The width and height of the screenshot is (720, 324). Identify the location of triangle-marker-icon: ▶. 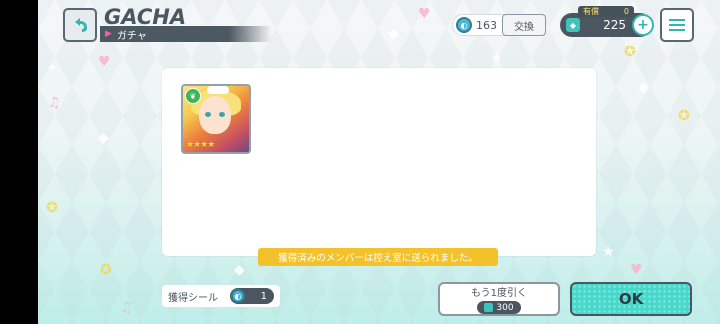
(108, 34).